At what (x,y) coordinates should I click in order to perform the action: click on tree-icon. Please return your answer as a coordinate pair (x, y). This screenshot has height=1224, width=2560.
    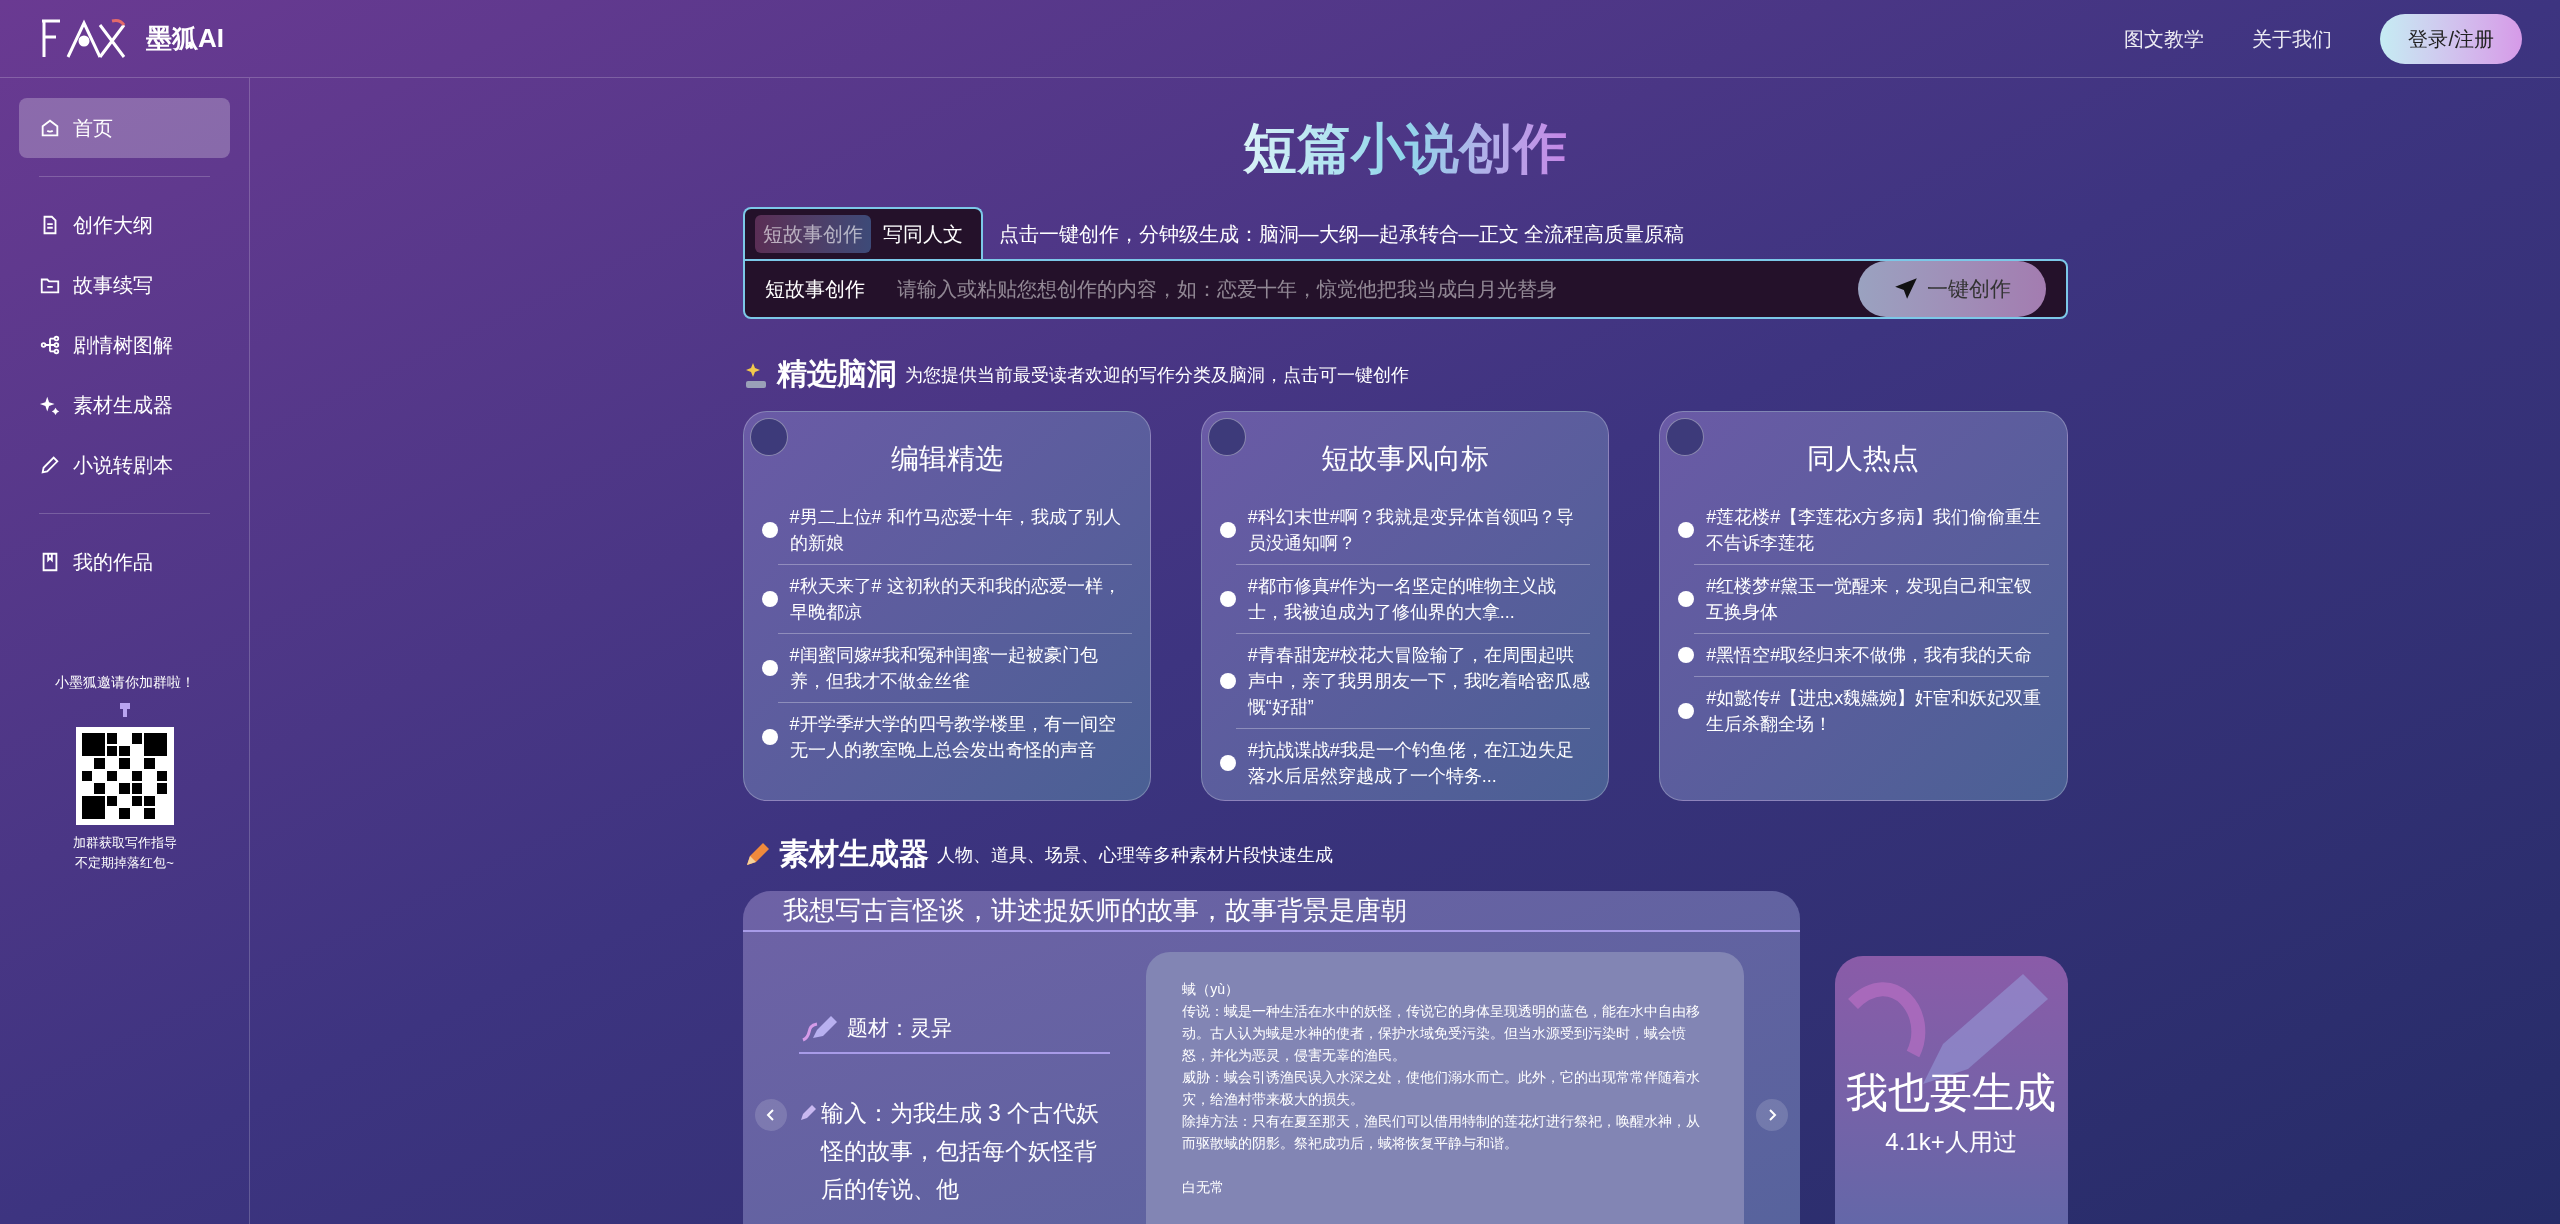
    Looking at the image, I should click on (50, 345).